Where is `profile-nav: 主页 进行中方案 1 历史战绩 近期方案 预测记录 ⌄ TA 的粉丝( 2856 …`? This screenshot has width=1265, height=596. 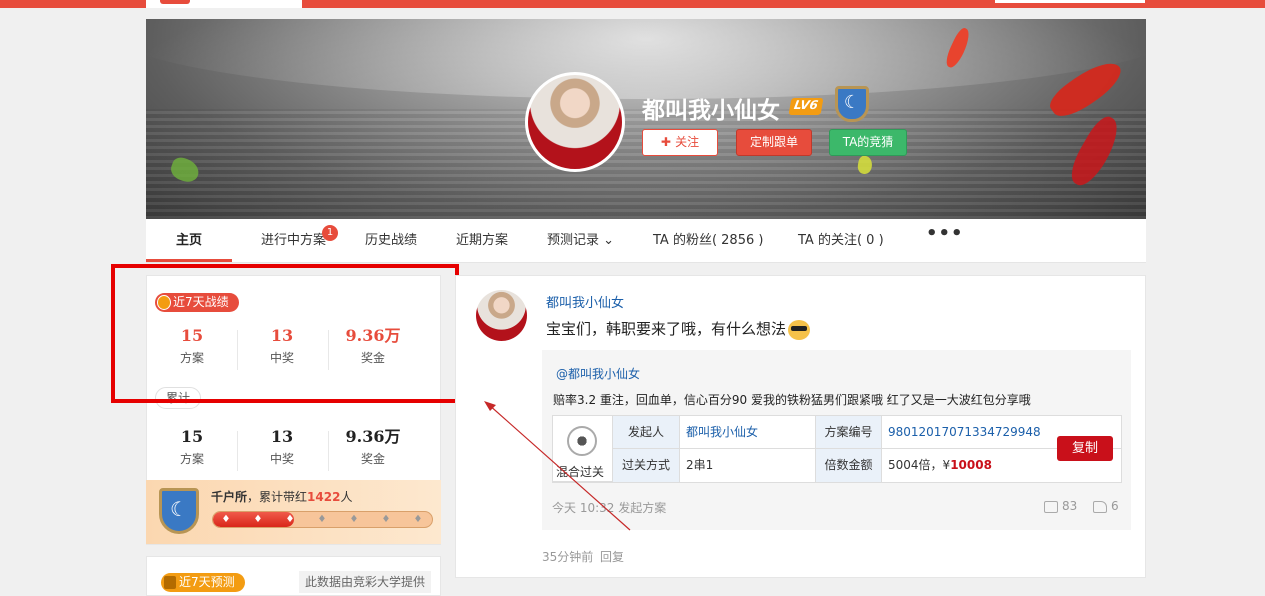
profile-nav: 主页 进行中方案 1 历史战绩 近期方案 预测记录 ⌄ TA 的粉丝( 2856 … is located at coordinates (646, 241).